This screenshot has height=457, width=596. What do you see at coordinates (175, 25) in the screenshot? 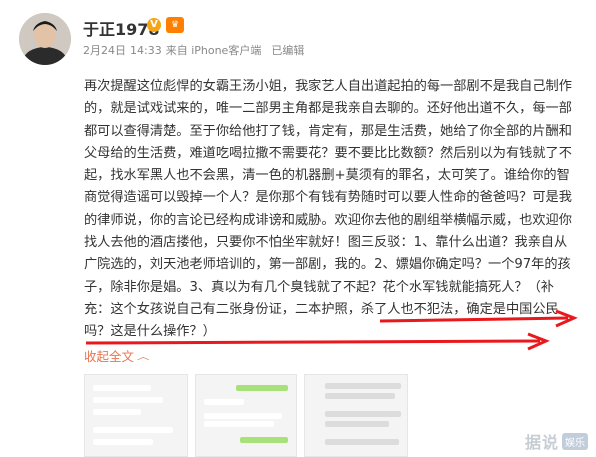
I see `weibo-member-icon: ♛` at bounding box center [175, 25].